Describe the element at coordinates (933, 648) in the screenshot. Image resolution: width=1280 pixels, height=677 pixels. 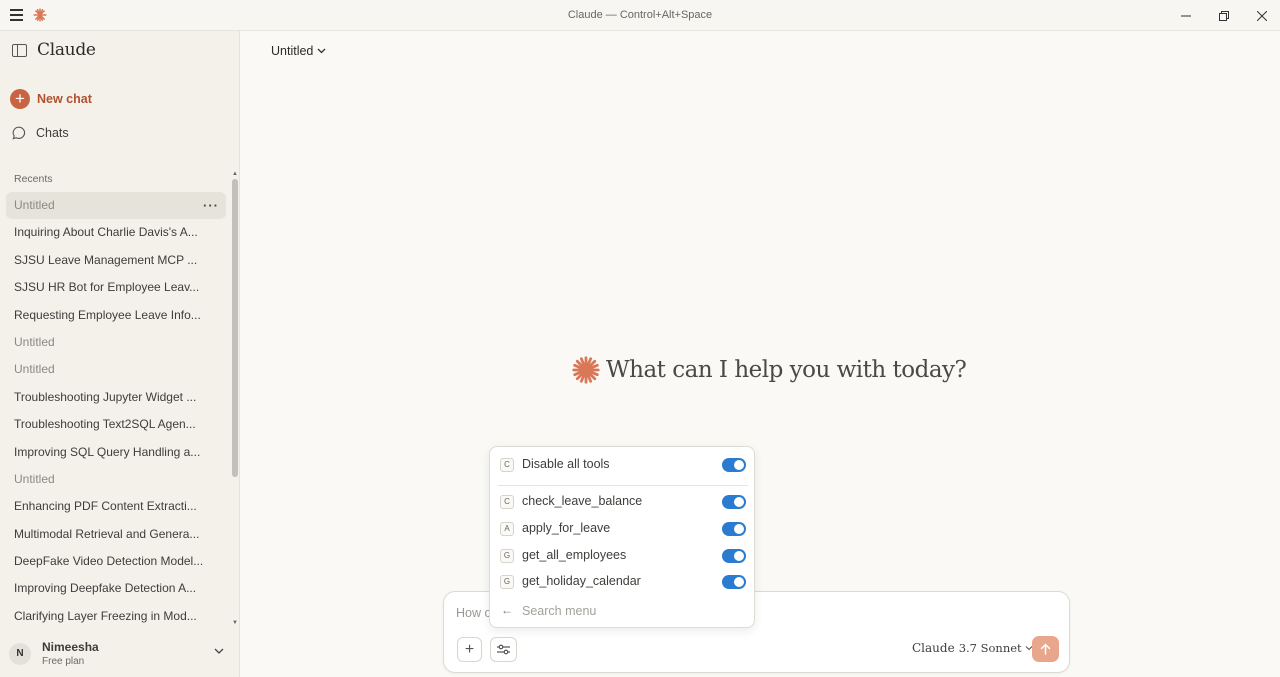
I see `model-name: Claude` at that location.